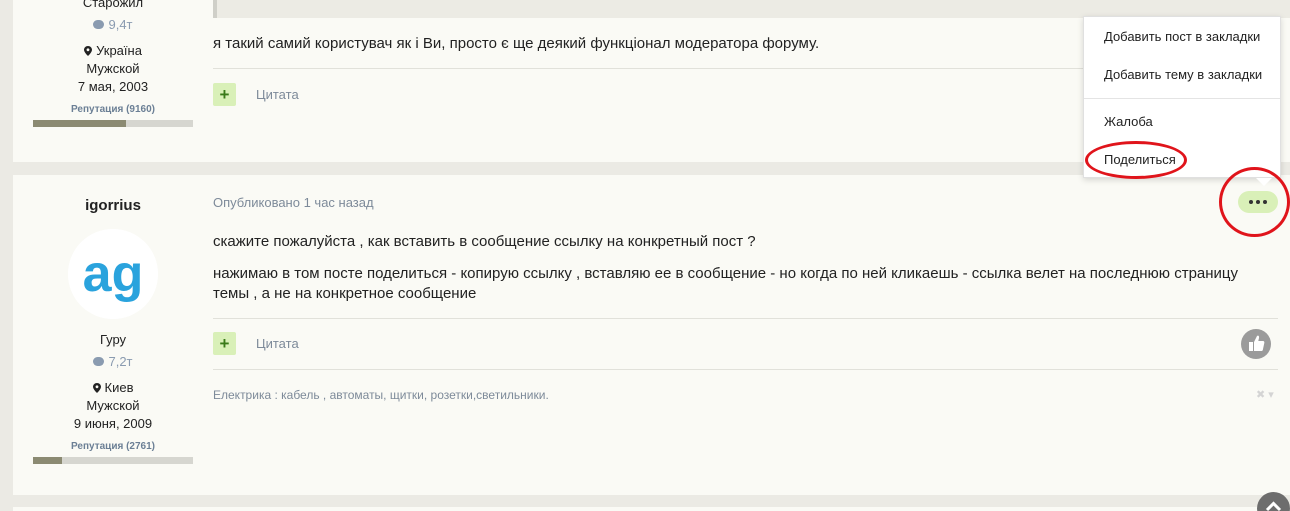 The height and width of the screenshot is (511, 1290). What do you see at coordinates (113, 339) in the screenshot?
I see `author-rank: Гуру` at bounding box center [113, 339].